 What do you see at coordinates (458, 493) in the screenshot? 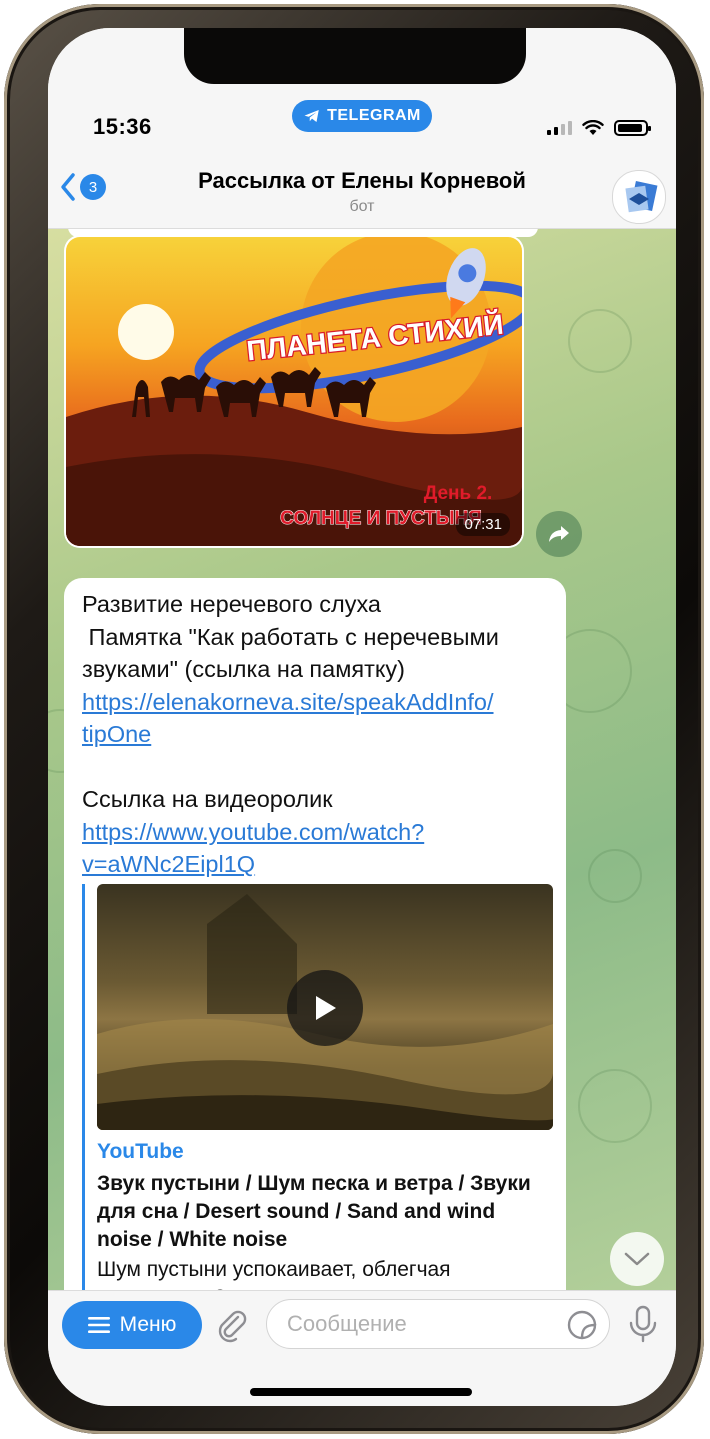
I see `thumb-day: День 2.` at bounding box center [458, 493].